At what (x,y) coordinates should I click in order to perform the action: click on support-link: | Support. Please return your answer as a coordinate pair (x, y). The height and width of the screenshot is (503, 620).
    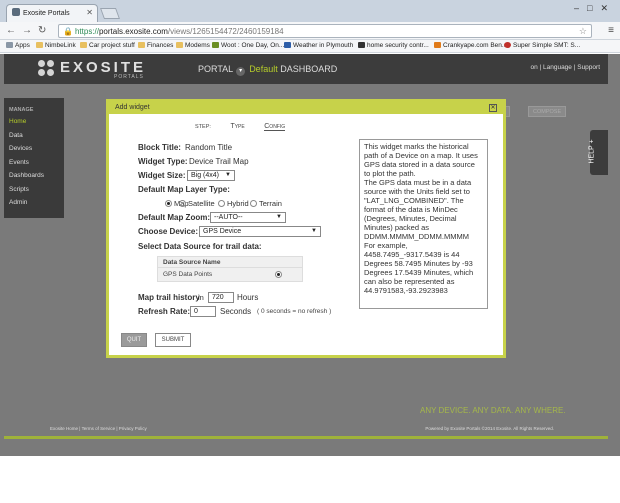
    Looking at the image, I should click on (587, 67).